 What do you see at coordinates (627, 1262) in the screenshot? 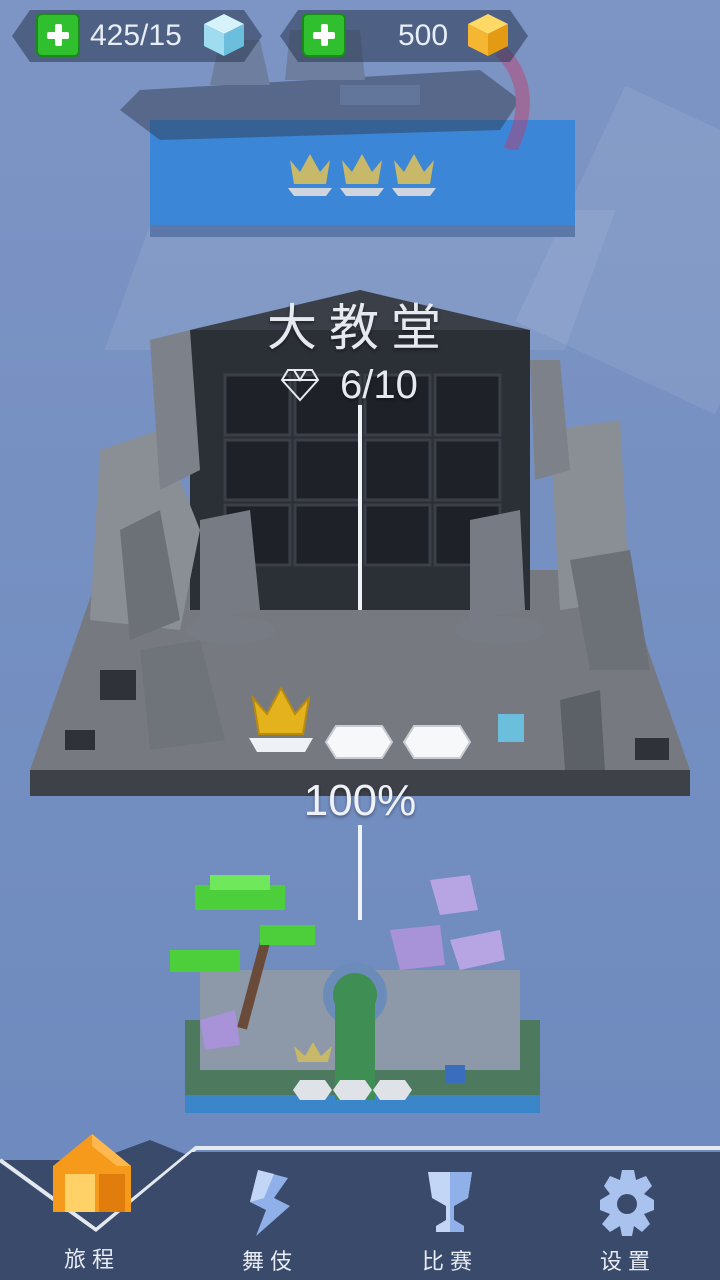
I see `nav-label-settings: 设置` at bounding box center [627, 1262].